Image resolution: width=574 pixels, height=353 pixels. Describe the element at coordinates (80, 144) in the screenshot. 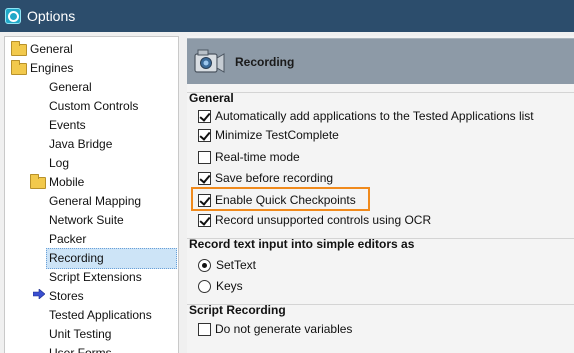

I see `tree-item-java-bridge: Java Bridge` at that location.